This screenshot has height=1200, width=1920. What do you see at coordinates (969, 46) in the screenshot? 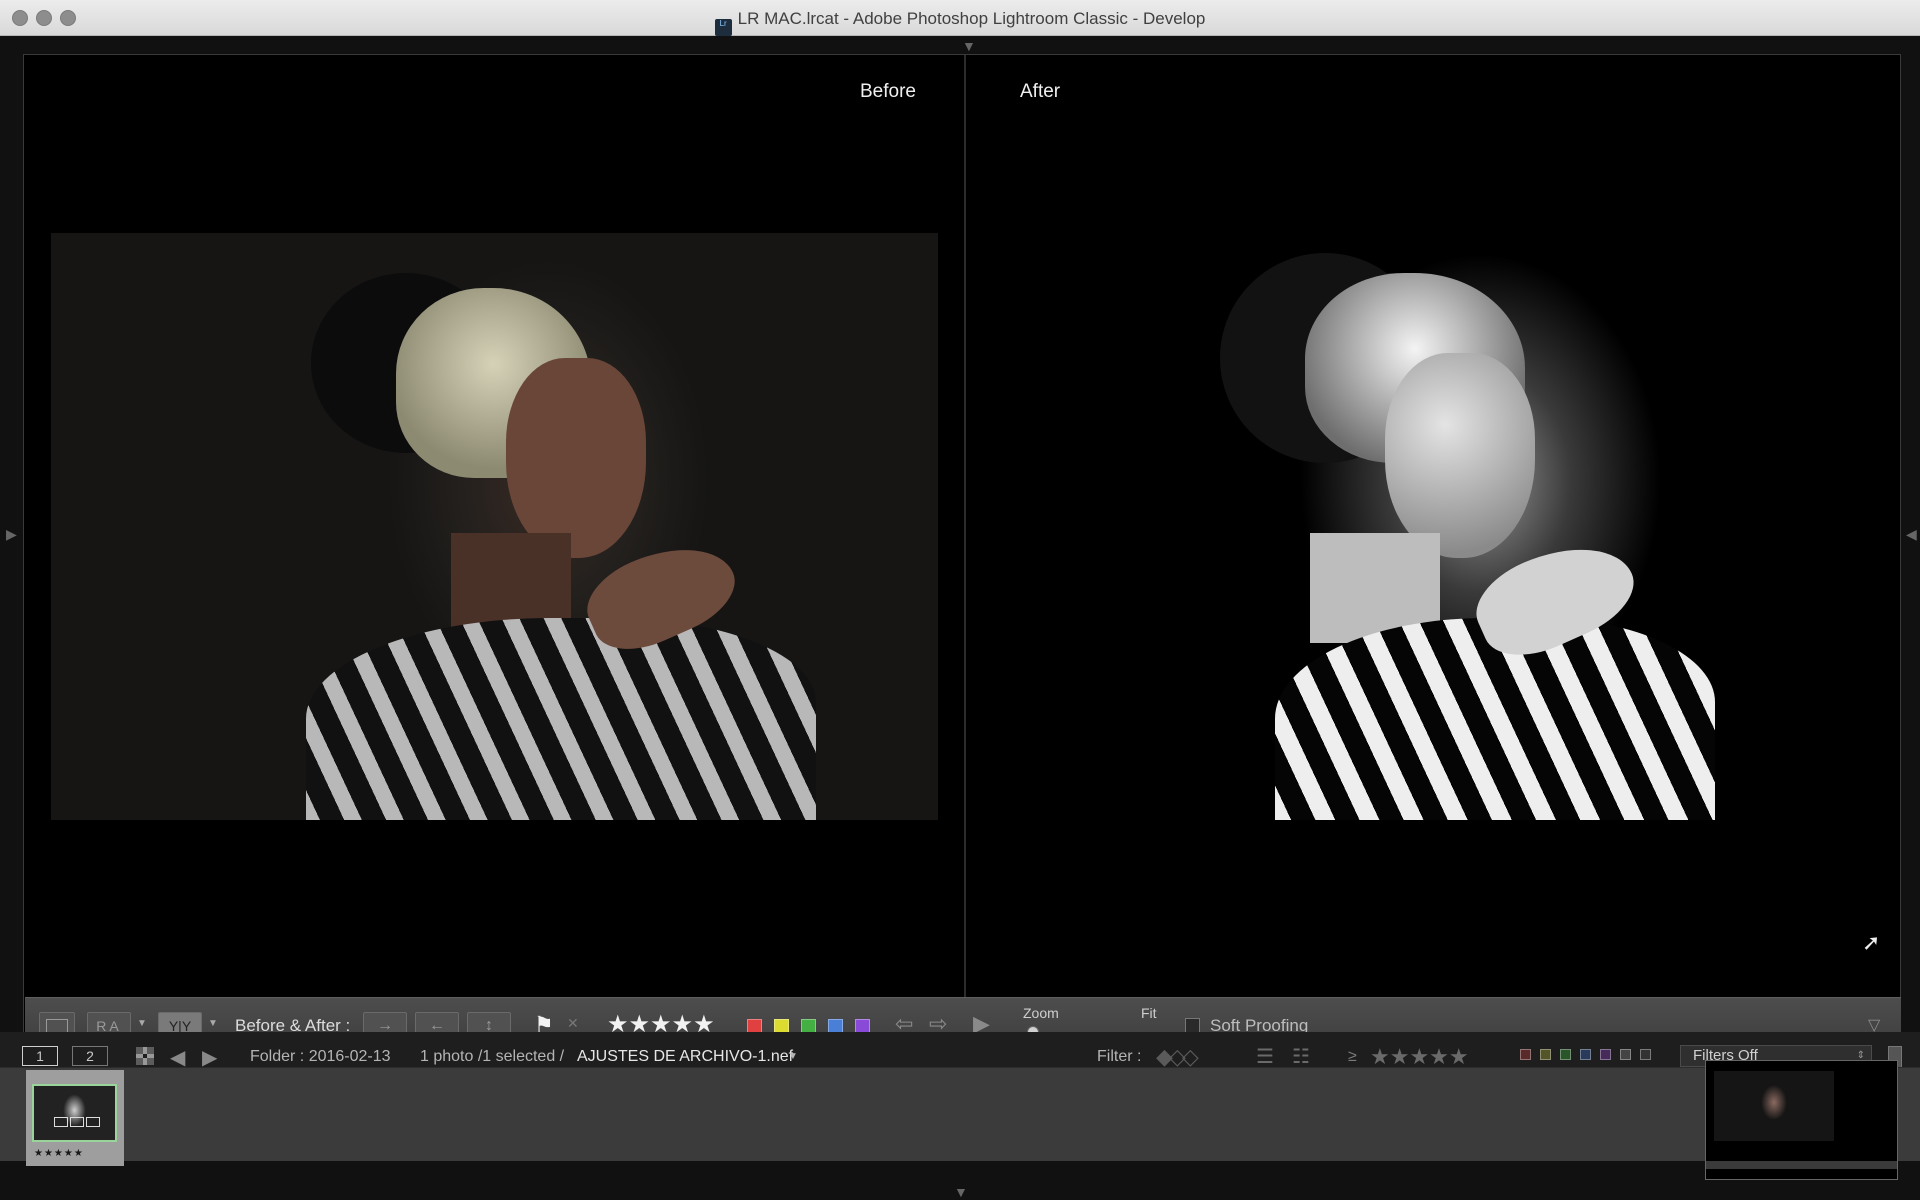
I see `top-panel-toggle-icon: ▼` at bounding box center [969, 46].